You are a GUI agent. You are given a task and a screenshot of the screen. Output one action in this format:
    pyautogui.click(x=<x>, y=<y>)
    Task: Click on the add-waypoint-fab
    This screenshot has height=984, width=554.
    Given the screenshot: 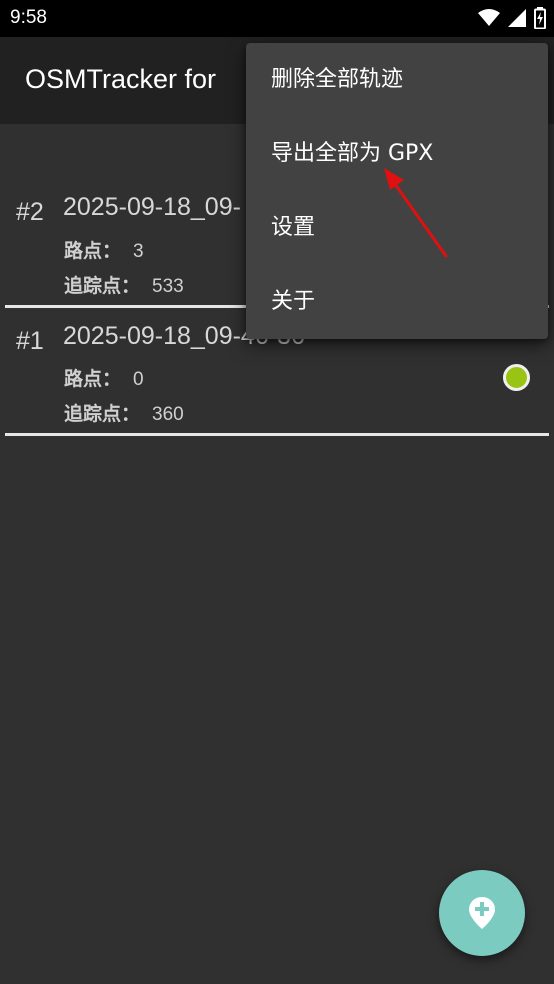 What is the action you would take?
    pyautogui.click(x=482, y=913)
    